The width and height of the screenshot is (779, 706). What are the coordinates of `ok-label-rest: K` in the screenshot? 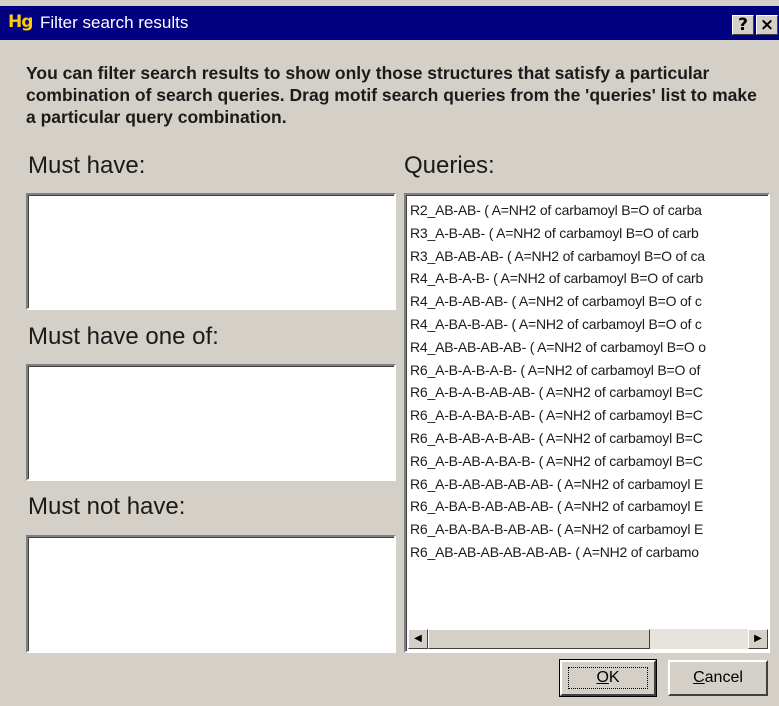 It's located at (614, 677).